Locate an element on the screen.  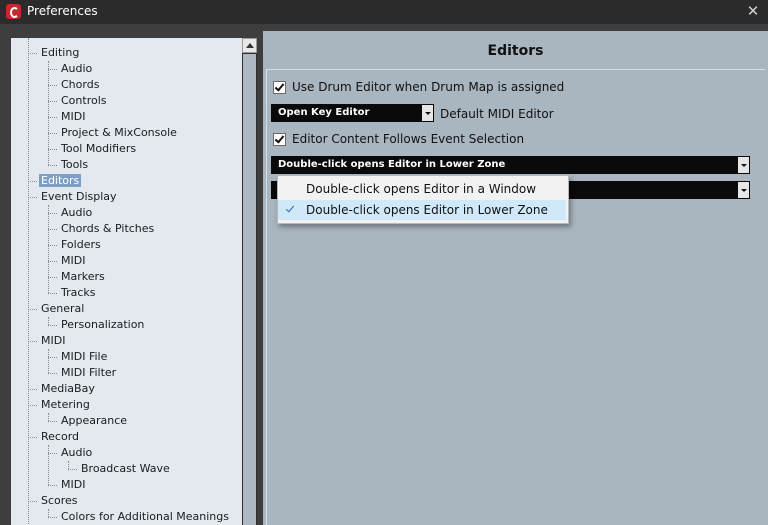
menu-item-open-in-lower-zone: Double-click opens Editor in Lower Zone is located at coordinates (422, 210).